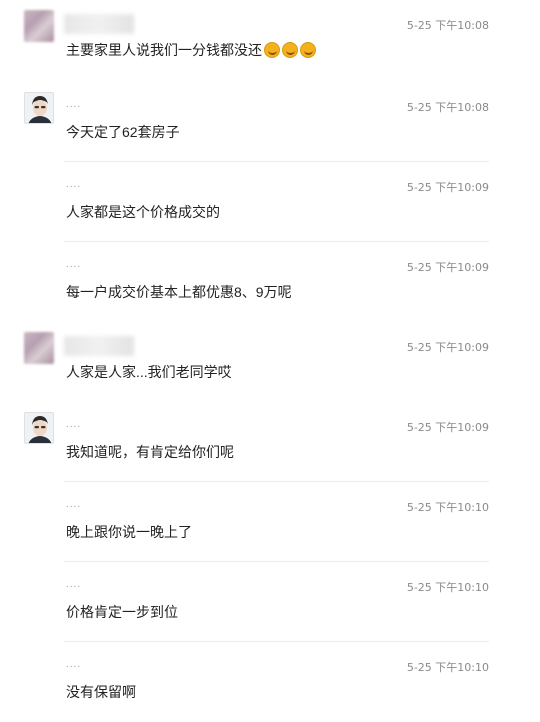 This screenshot has height=722, width=540. What do you see at coordinates (164, 50) in the screenshot?
I see `message-text-content: 主要家里人说我们一分钱都没还` at bounding box center [164, 50].